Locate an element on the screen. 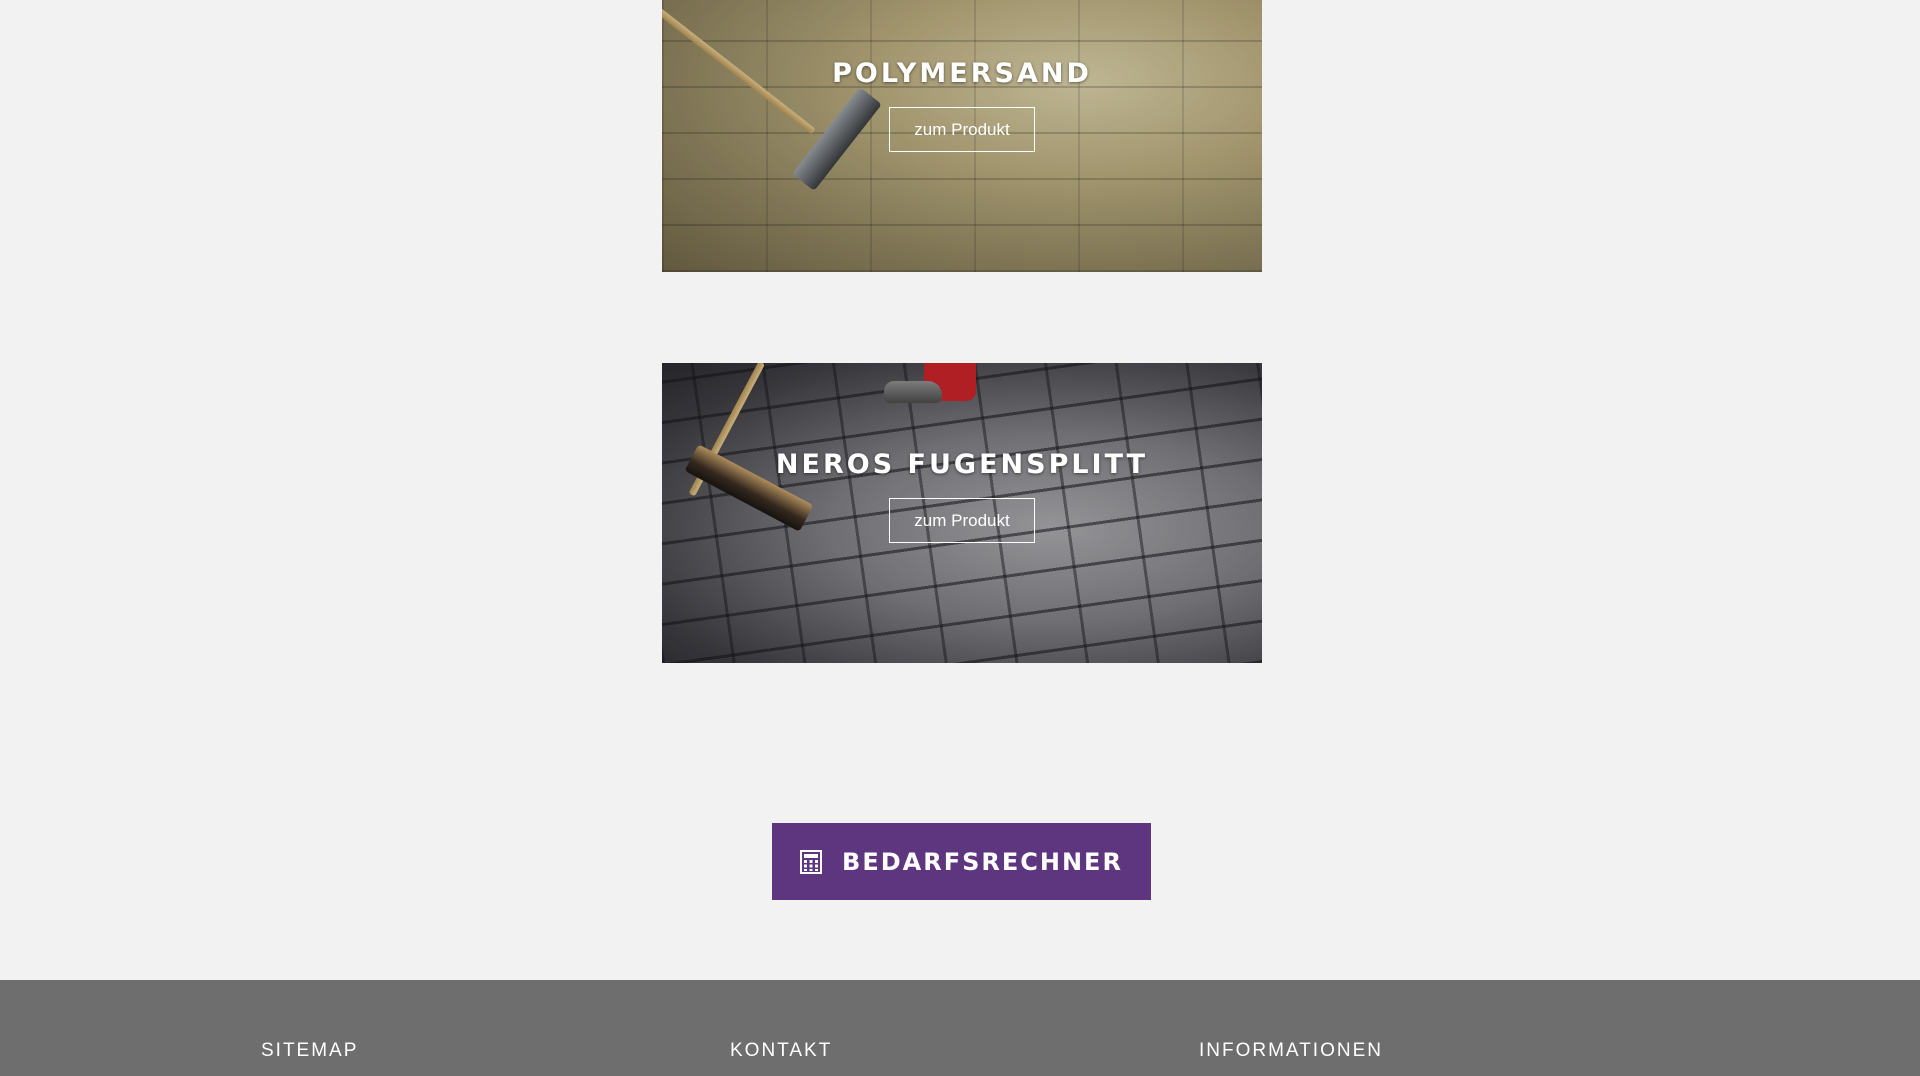 This screenshot has height=1076, width=1920. footer-heading-sitemap: SITEMAP is located at coordinates (310, 1050).